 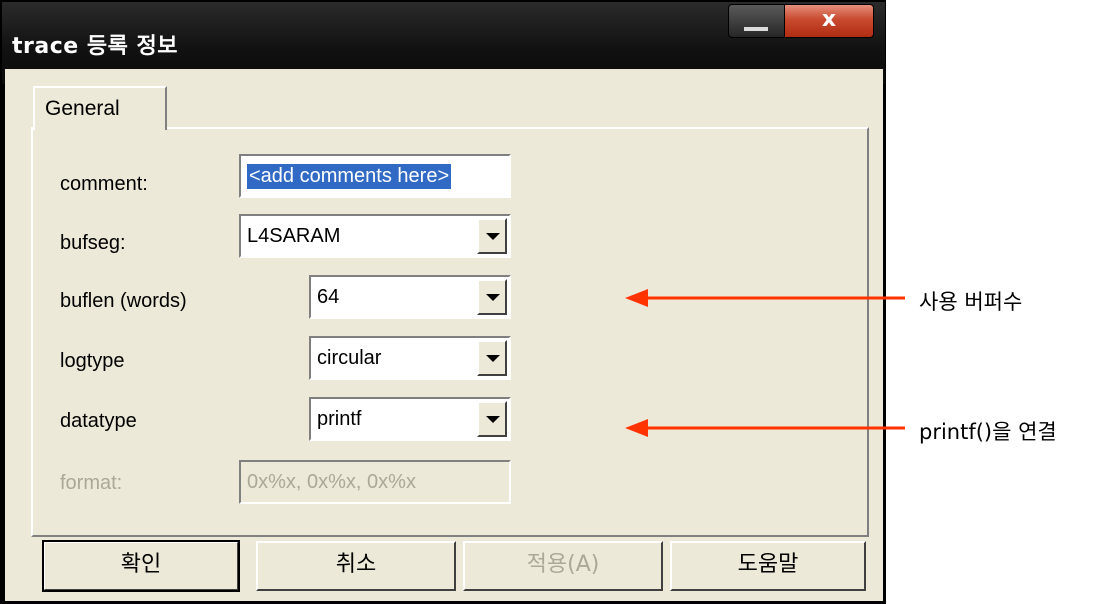 I want to click on tab-general: General, so click(x=100, y=108).